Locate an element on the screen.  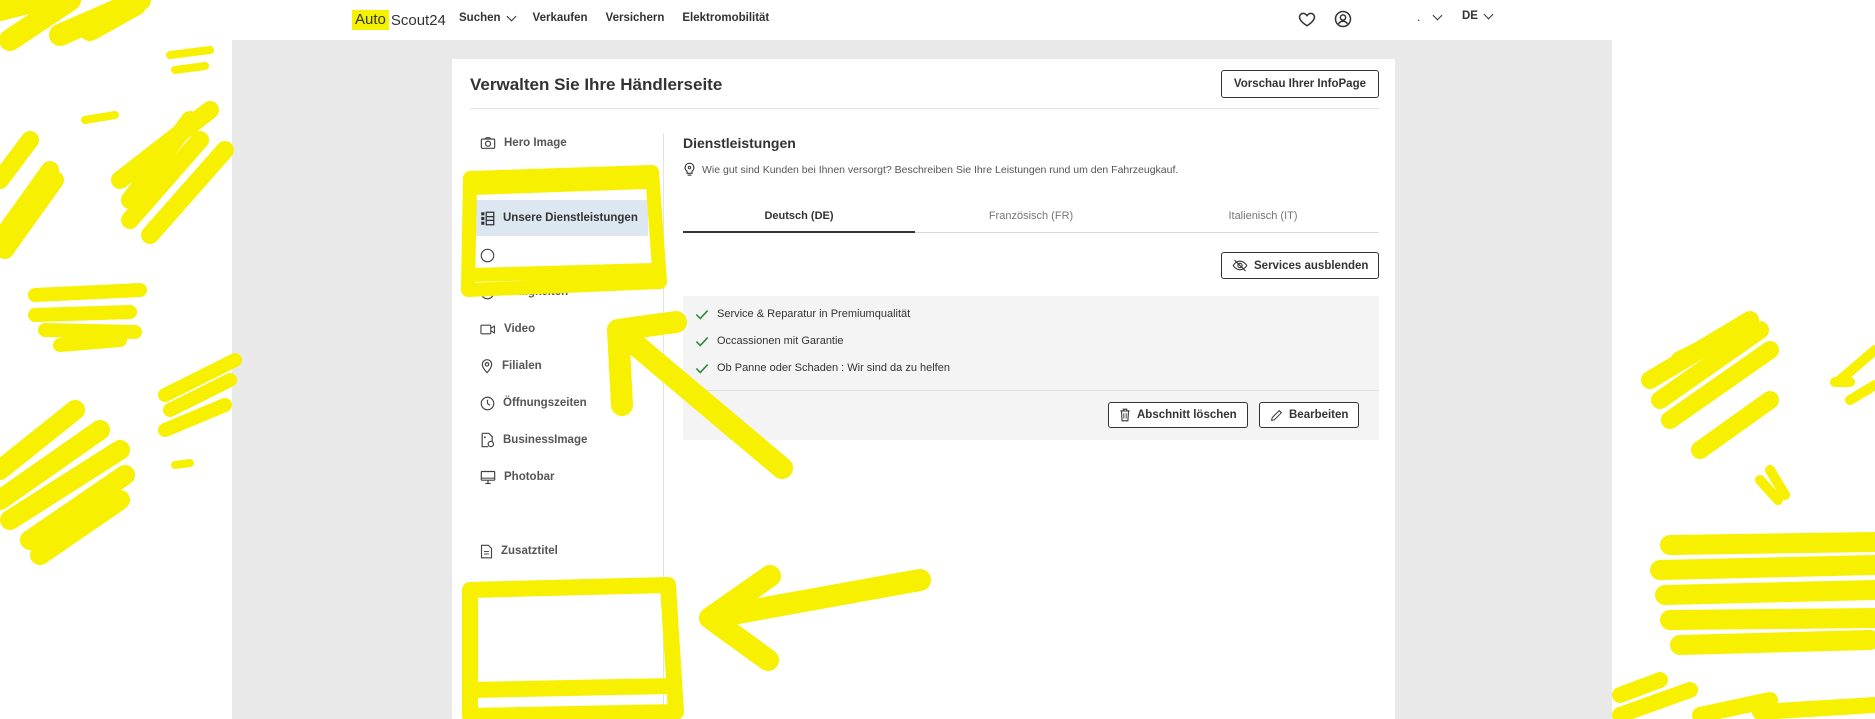
autoscout24-logo: Auto Scout24 is located at coordinates (399, 20).